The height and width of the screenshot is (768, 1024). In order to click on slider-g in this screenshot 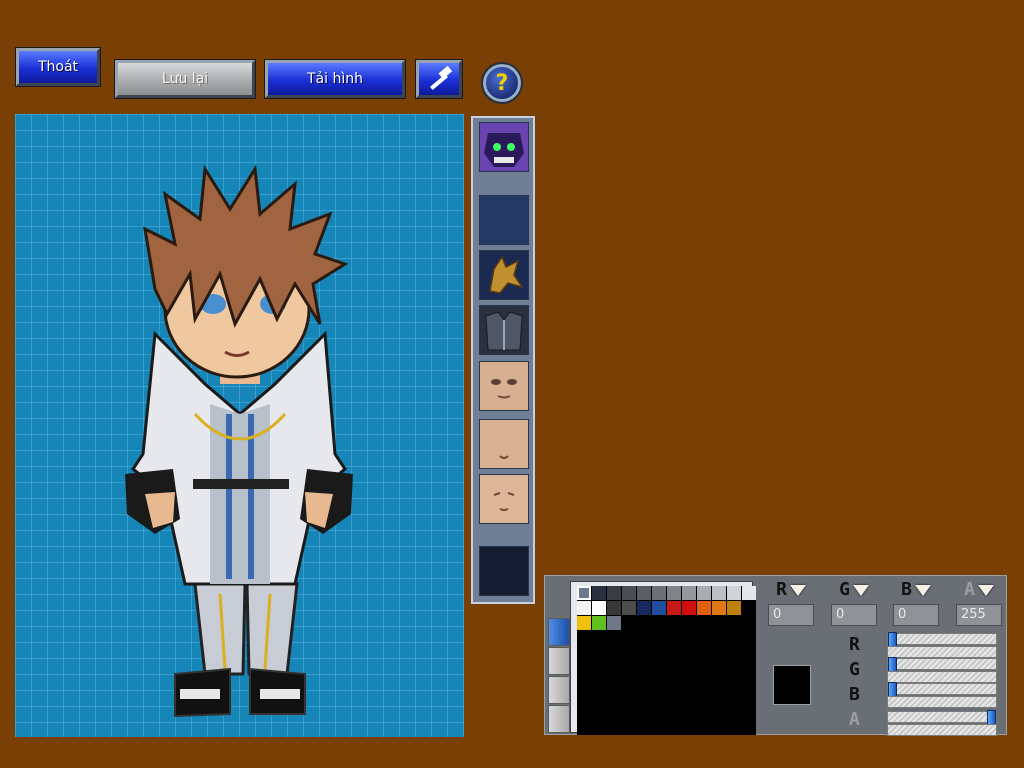, I will do `click(942, 665)`.